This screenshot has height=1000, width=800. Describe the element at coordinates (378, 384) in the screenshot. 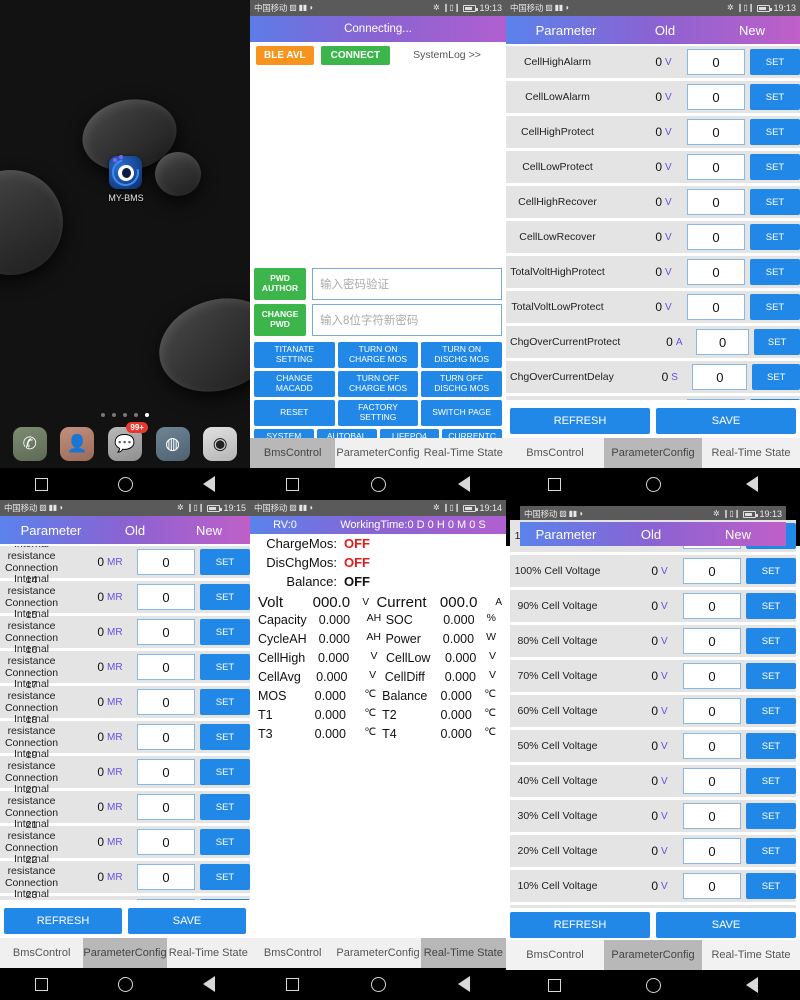

I see `bms-command-button: TURN OFF CHARGE MOS` at that location.